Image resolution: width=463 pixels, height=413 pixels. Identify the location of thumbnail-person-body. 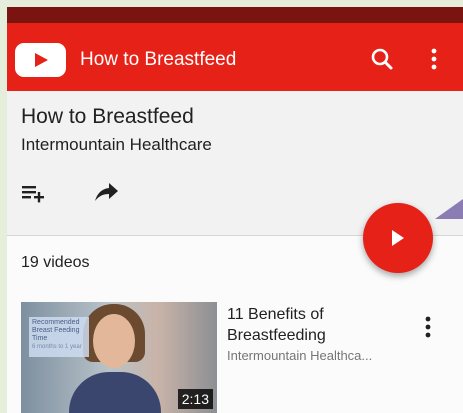
(115, 392).